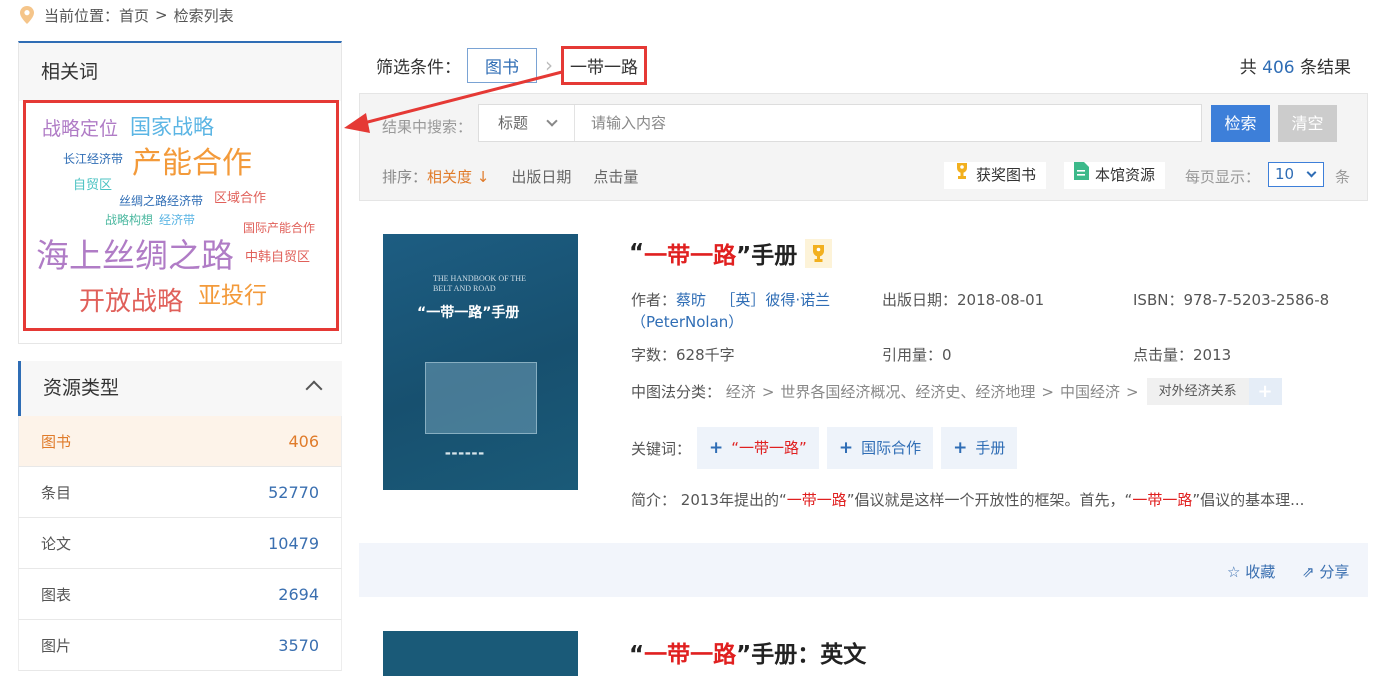 Image resolution: width=1378 pixels, height=676 pixels. I want to click on keyword-tag: + “一带一路”, so click(758, 448).